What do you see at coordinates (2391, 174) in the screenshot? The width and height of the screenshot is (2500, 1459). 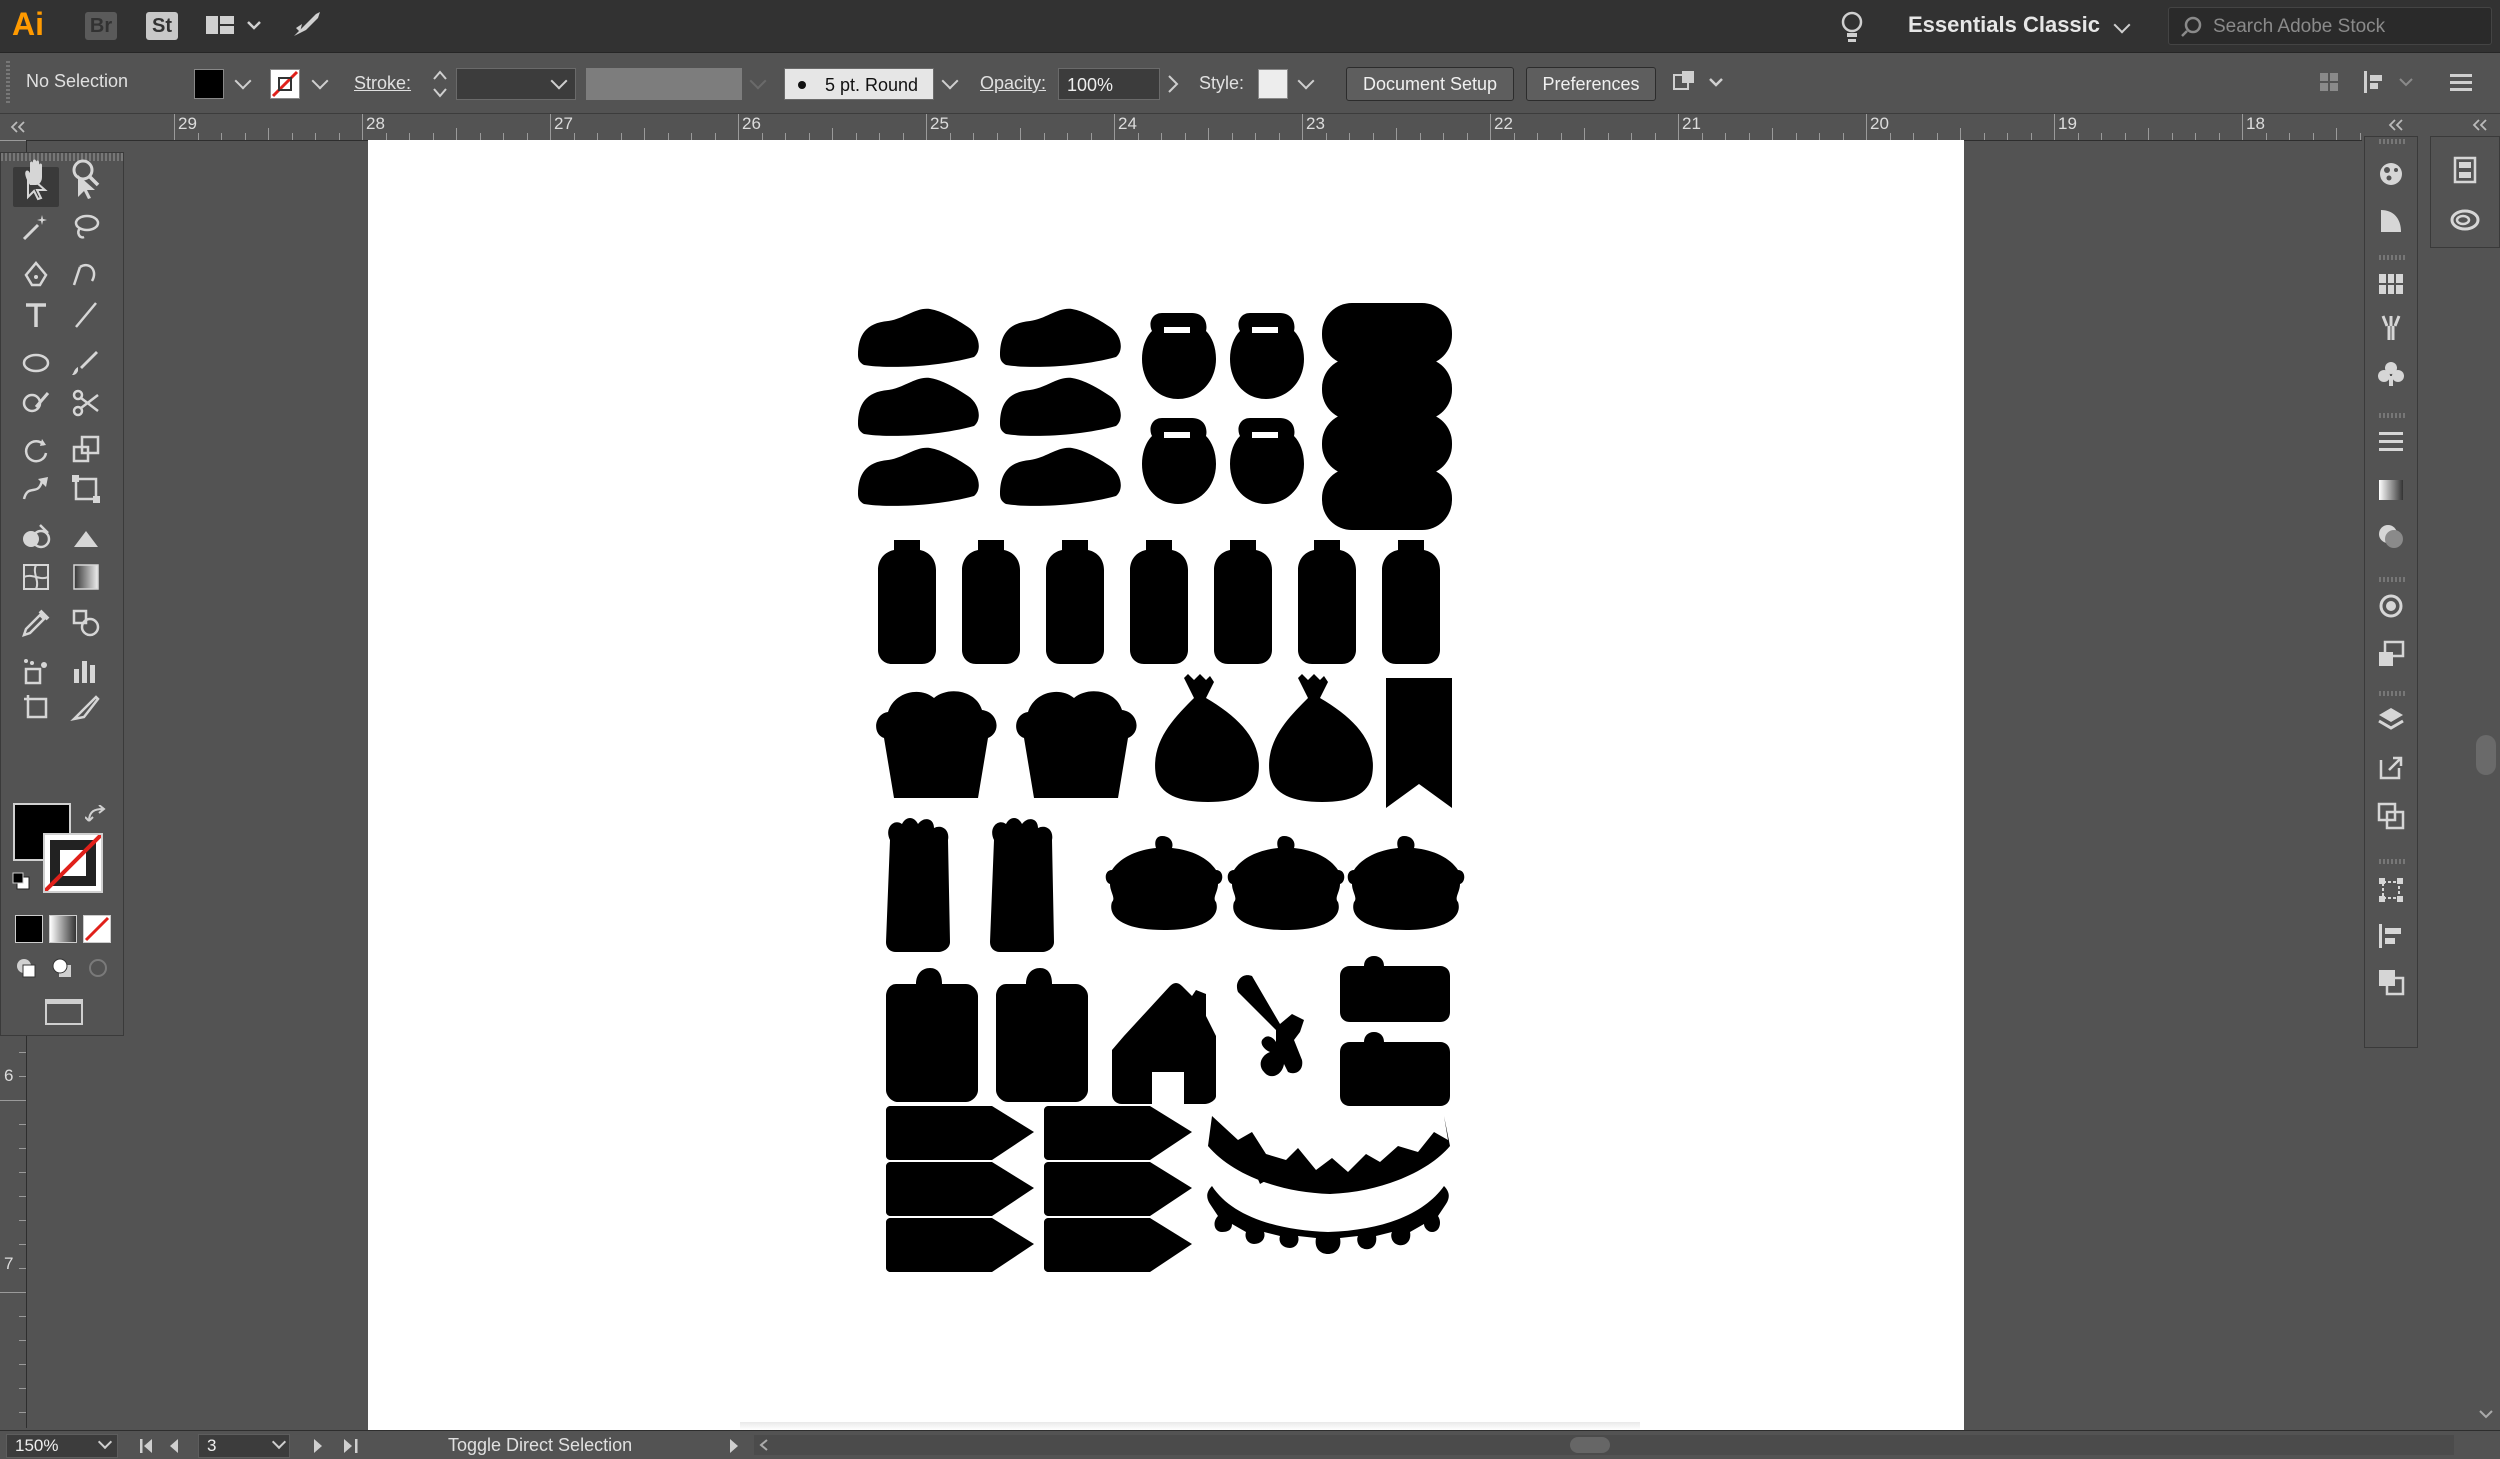 I see `color-panel-button` at bounding box center [2391, 174].